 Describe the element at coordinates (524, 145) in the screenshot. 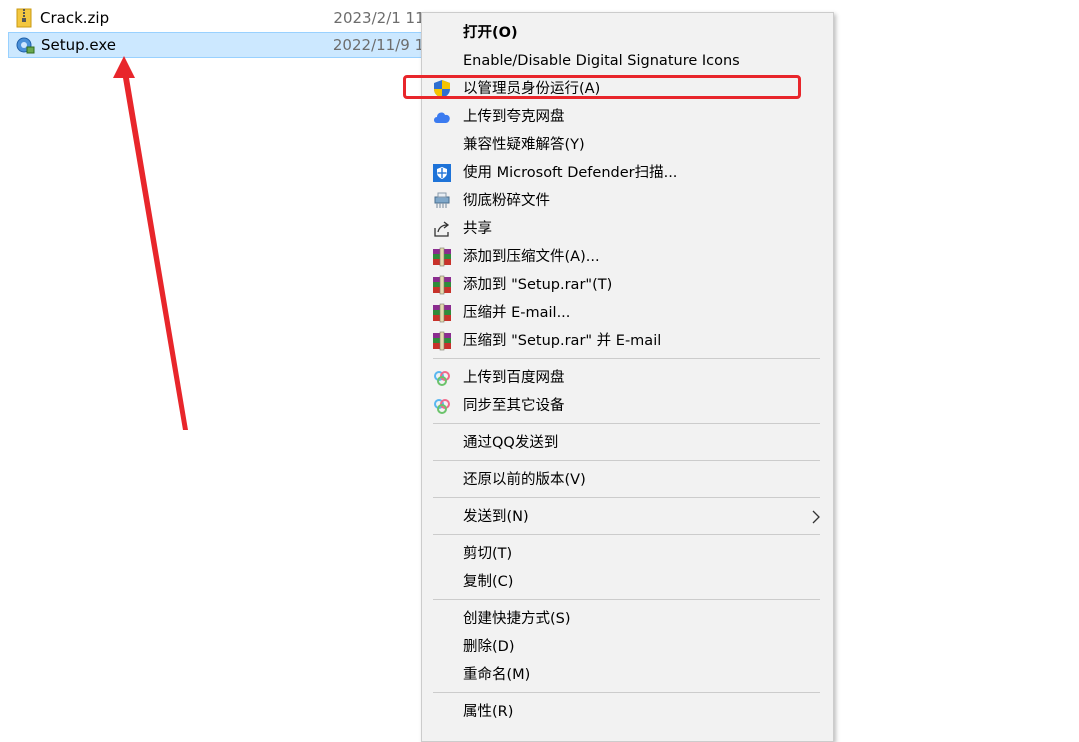

I see `menu-item-label: 兼容性疑难解答(Y)` at that location.